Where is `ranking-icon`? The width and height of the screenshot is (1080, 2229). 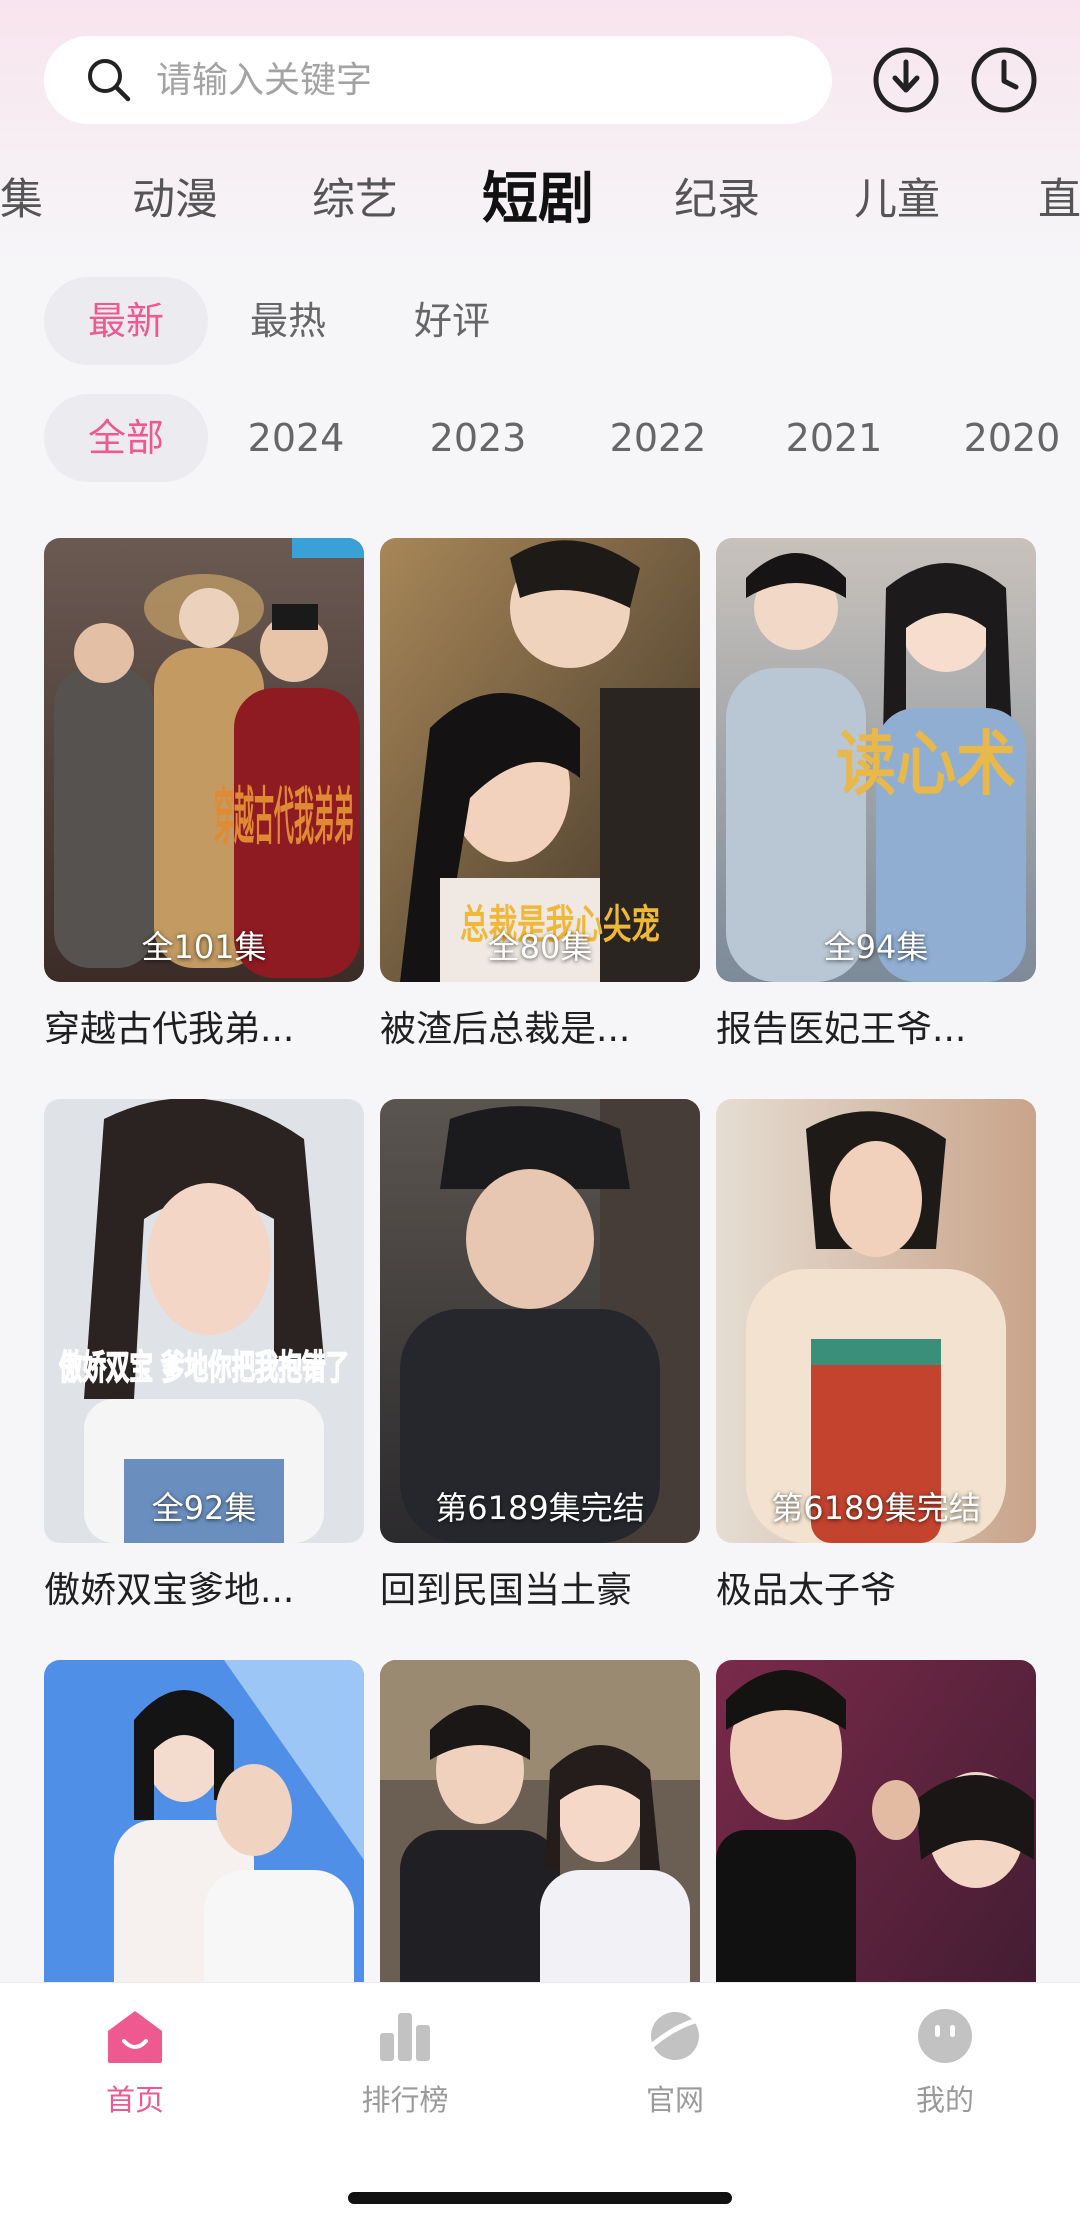 ranking-icon is located at coordinates (405, 2037).